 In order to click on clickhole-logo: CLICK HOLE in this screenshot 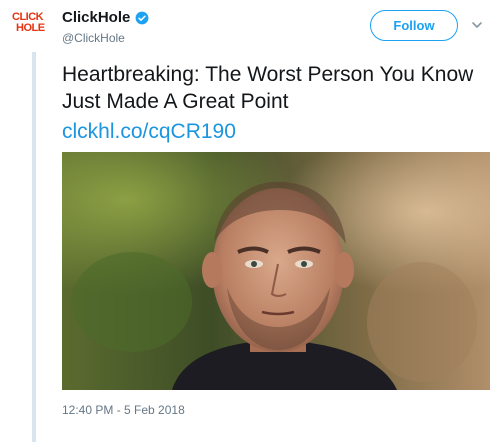, I will do `click(34, 27)`.